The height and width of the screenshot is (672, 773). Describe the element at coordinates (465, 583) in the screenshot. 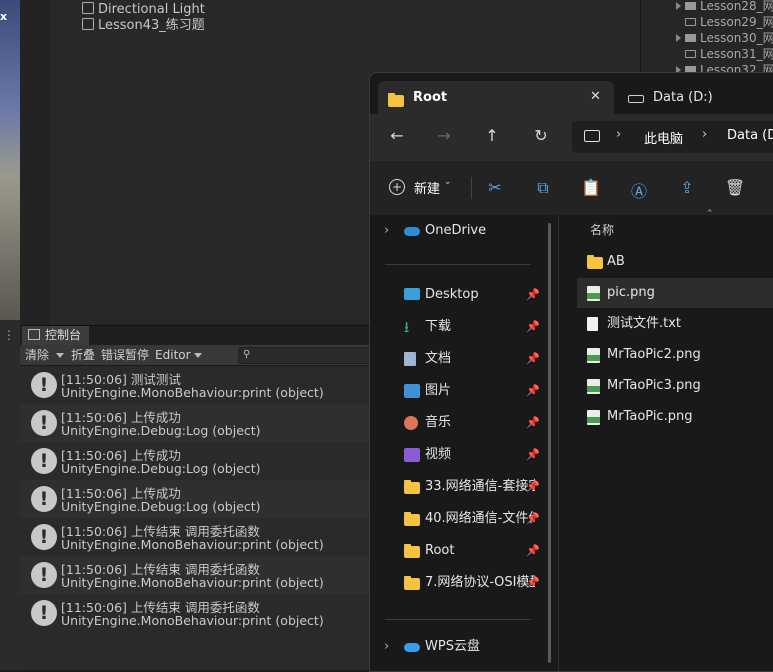

I see `sidebar-item-folder-7: 7.网络协议-OSI模型 📌` at that location.